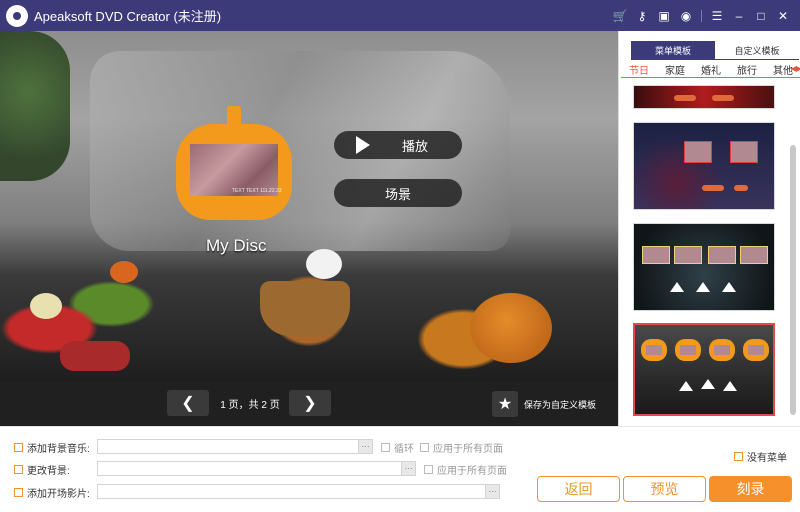 Image resolution: width=800 pixels, height=512 pixels. Describe the element at coordinates (256, 468) in the screenshot. I see `change-bg-field: ···` at that location.